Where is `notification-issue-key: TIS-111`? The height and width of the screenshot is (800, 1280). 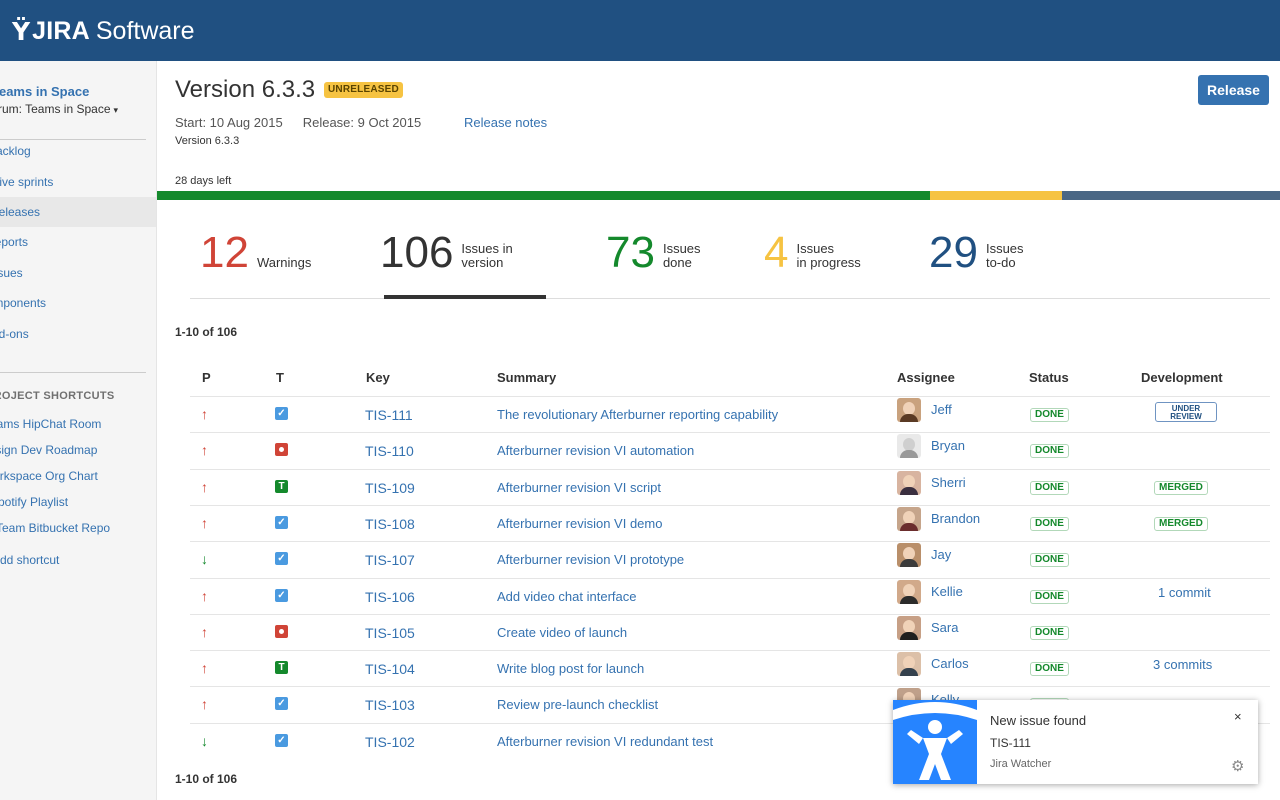 notification-issue-key: TIS-111 is located at coordinates (1010, 743).